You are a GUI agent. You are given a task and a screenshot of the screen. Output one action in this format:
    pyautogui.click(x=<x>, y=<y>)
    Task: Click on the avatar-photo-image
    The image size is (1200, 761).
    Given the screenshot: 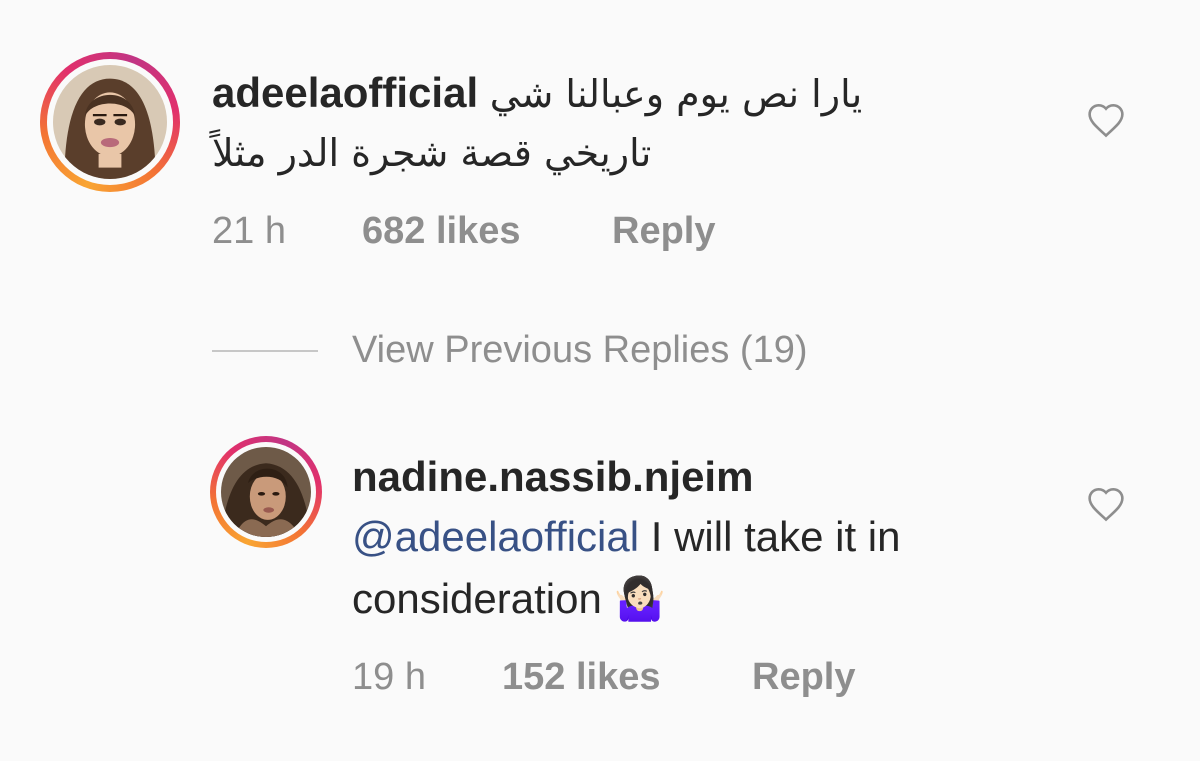 What is the action you would take?
    pyautogui.click(x=266, y=492)
    